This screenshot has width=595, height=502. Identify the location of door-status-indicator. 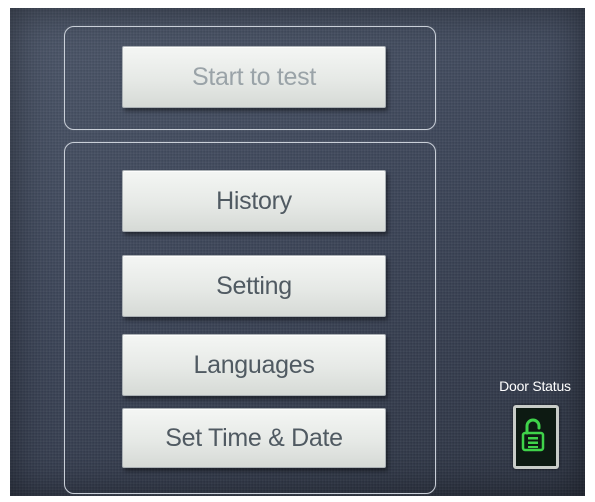
(536, 437).